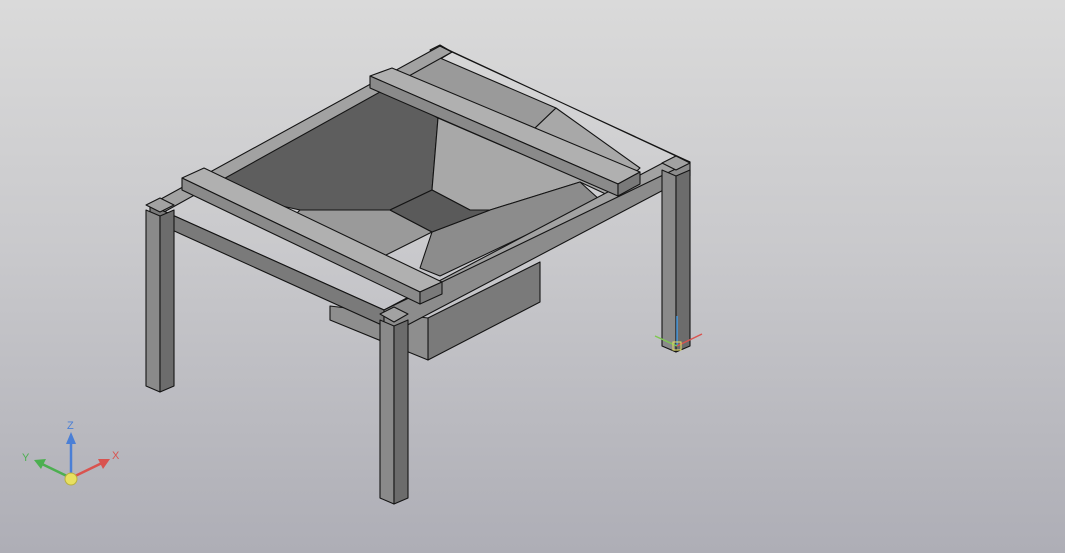 The image size is (1065, 553). I want to click on axis-triad: Z X Y, so click(71, 453).